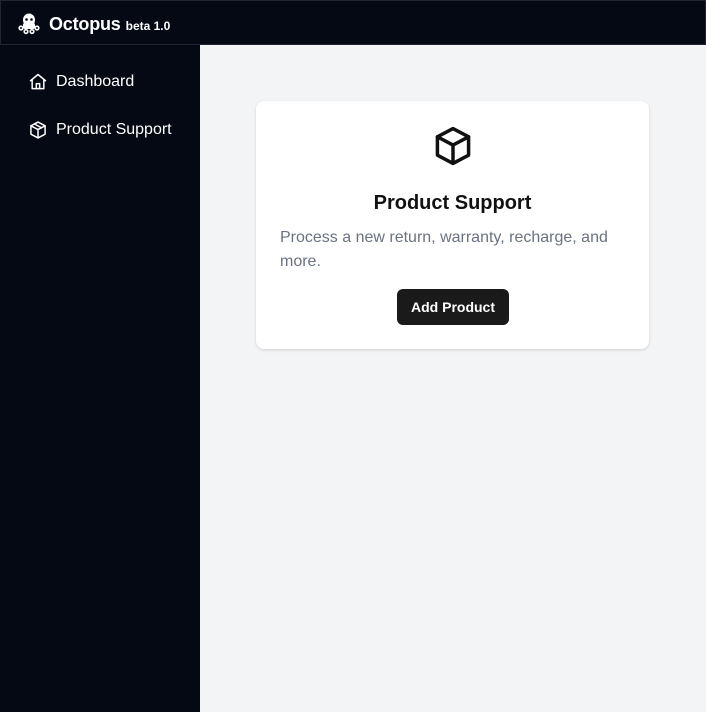 This screenshot has height=712, width=706. What do you see at coordinates (148, 25) in the screenshot?
I see `app-version: beta 1.0` at bounding box center [148, 25].